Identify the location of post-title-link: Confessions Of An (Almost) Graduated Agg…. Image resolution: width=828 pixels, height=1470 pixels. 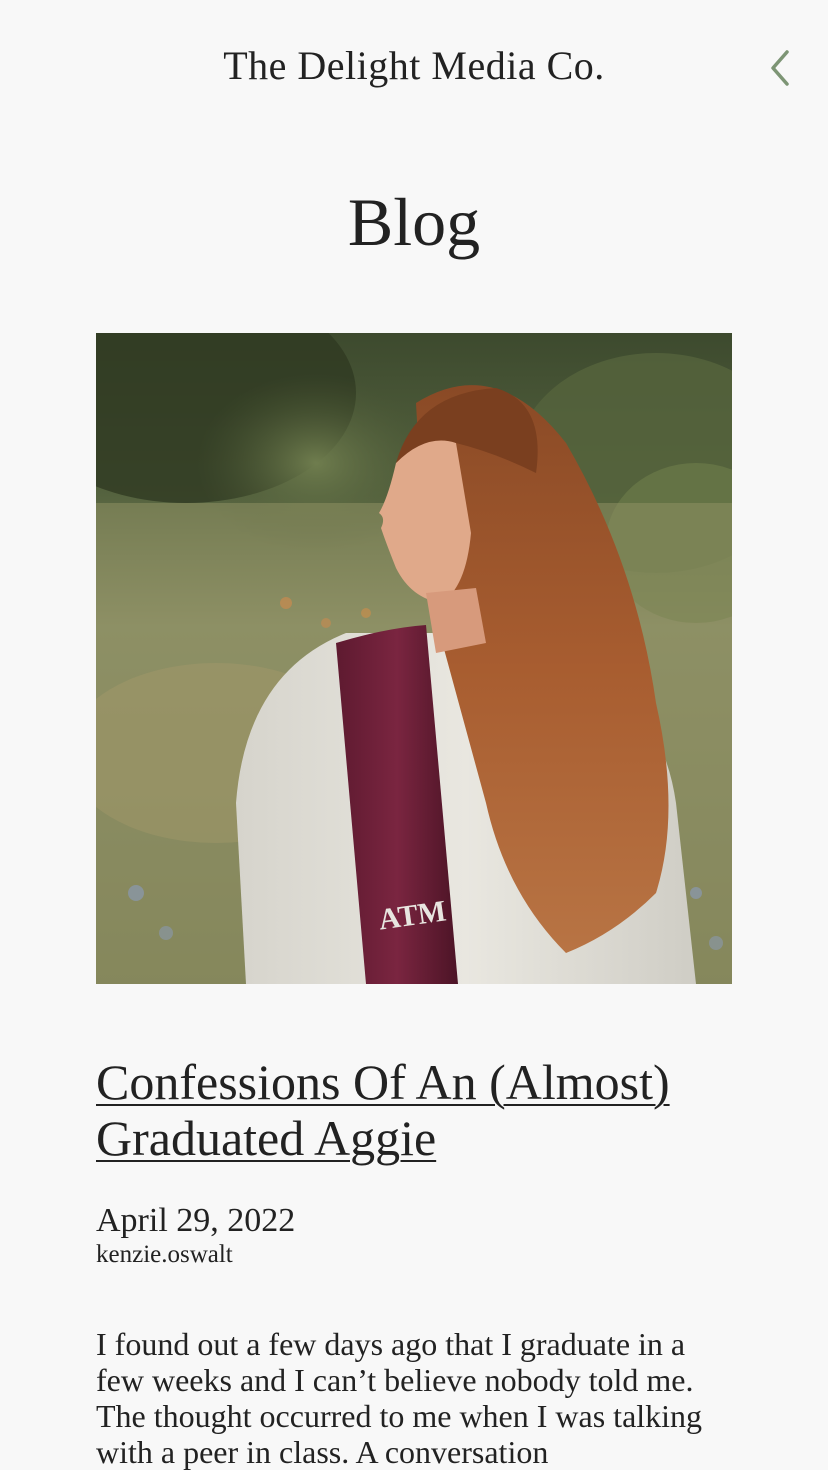
(414, 1110).